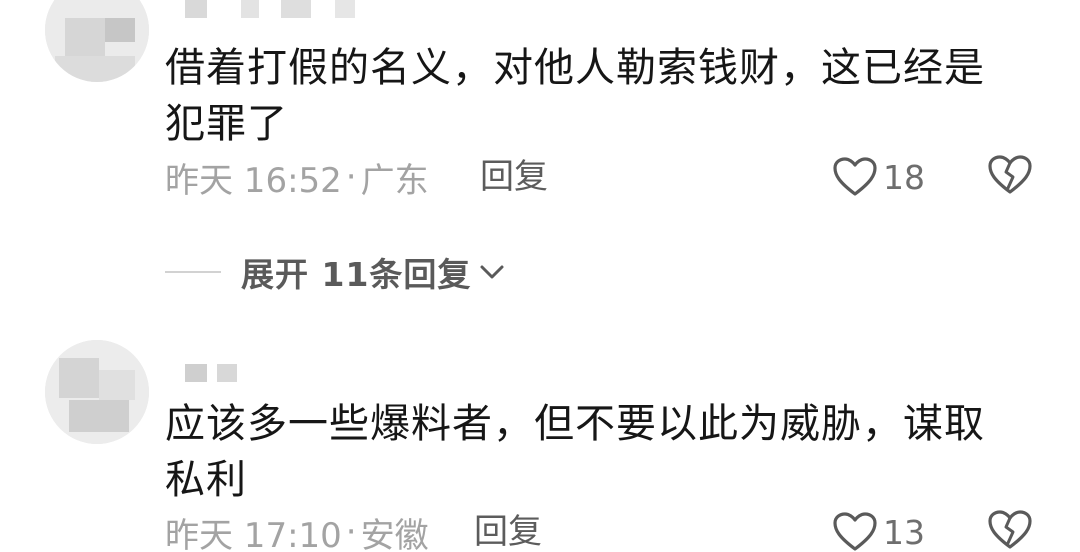 The width and height of the screenshot is (1080, 552). What do you see at coordinates (879, 177) in the screenshot?
I see `like-button: 18` at bounding box center [879, 177].